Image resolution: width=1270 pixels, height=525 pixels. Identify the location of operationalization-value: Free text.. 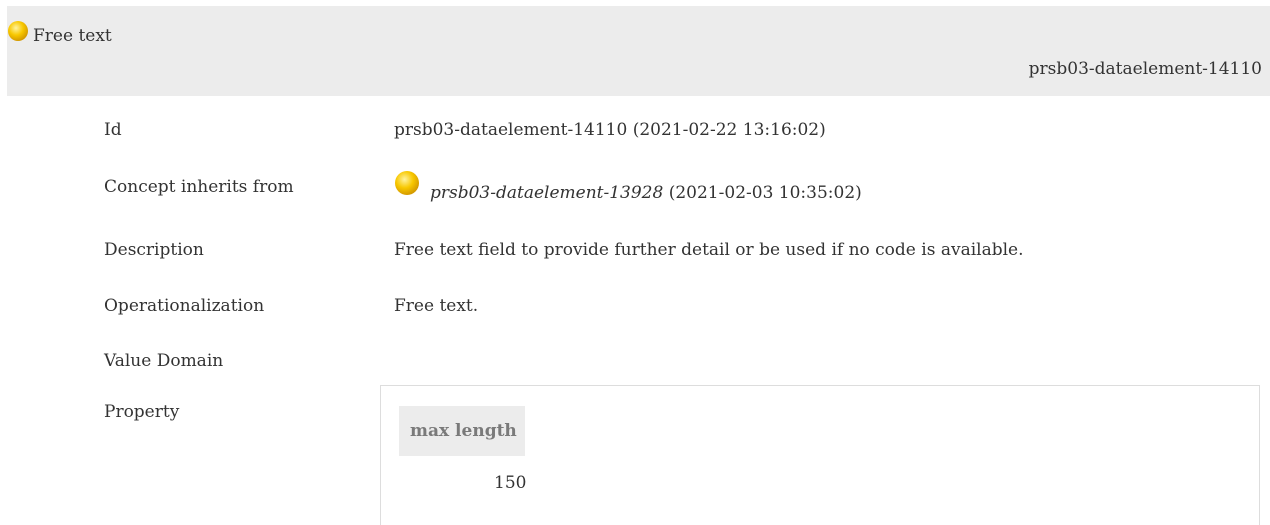
(436, 306).